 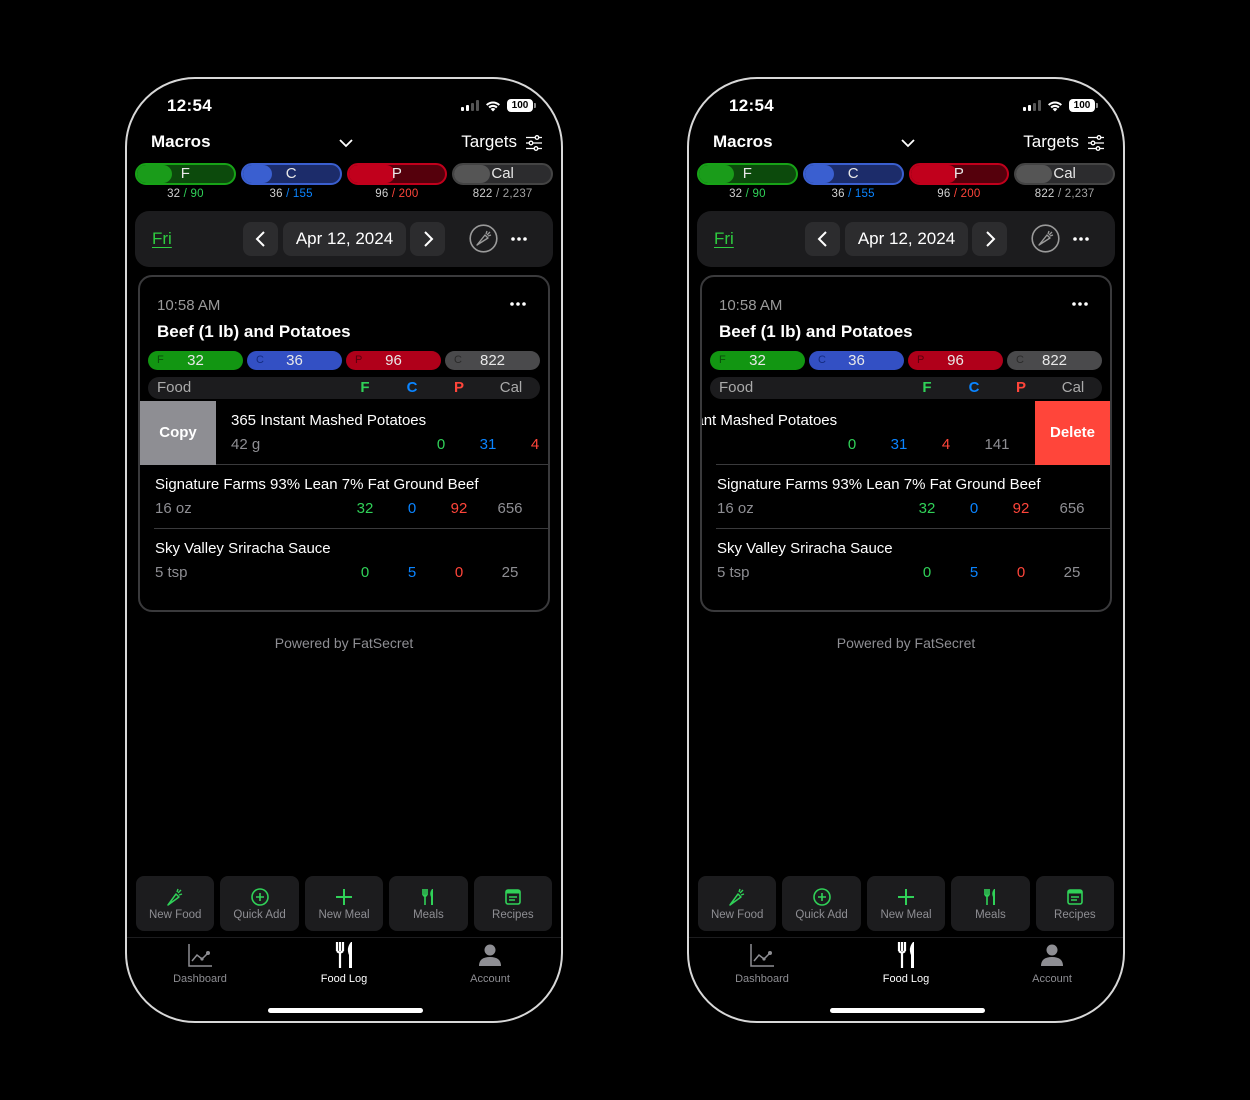 I want to click on macro-consumed: 36, so click(x=838, y=194).